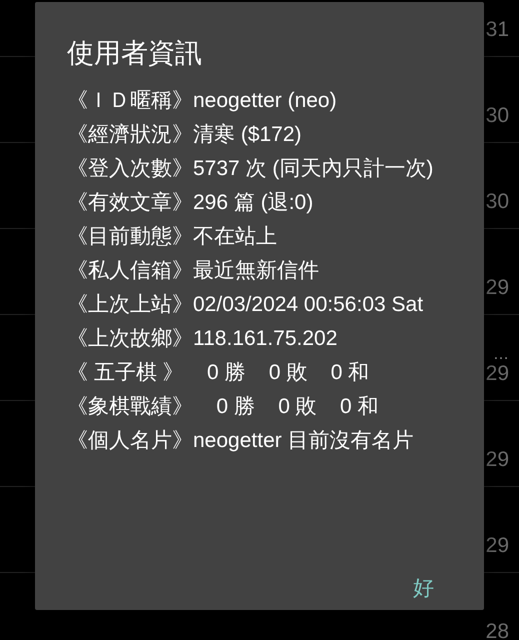  What do you see at coordinates (190, 203) in the screenshot?
I see `info-line: 《有效文章》296 篇 (退:0)` at bounding box center [190, 203].